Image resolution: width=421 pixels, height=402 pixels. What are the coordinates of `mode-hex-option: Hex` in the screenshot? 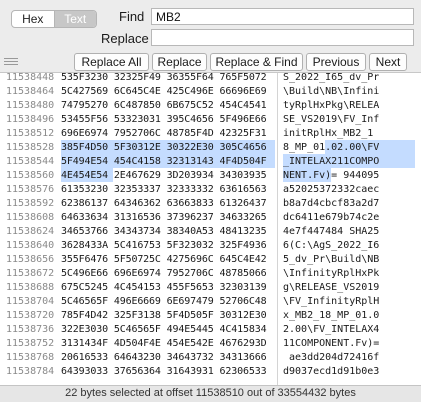 It's located at (33, 19).